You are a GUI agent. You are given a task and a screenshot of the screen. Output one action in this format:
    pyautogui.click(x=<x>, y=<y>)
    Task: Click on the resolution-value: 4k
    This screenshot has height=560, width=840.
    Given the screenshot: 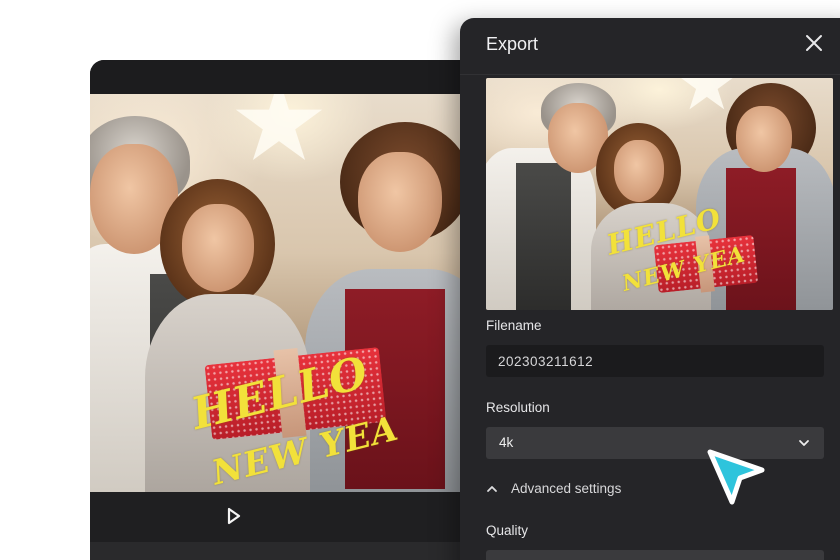 What is the action you would take?
    pyautogui.click(x=506, y=442)
    